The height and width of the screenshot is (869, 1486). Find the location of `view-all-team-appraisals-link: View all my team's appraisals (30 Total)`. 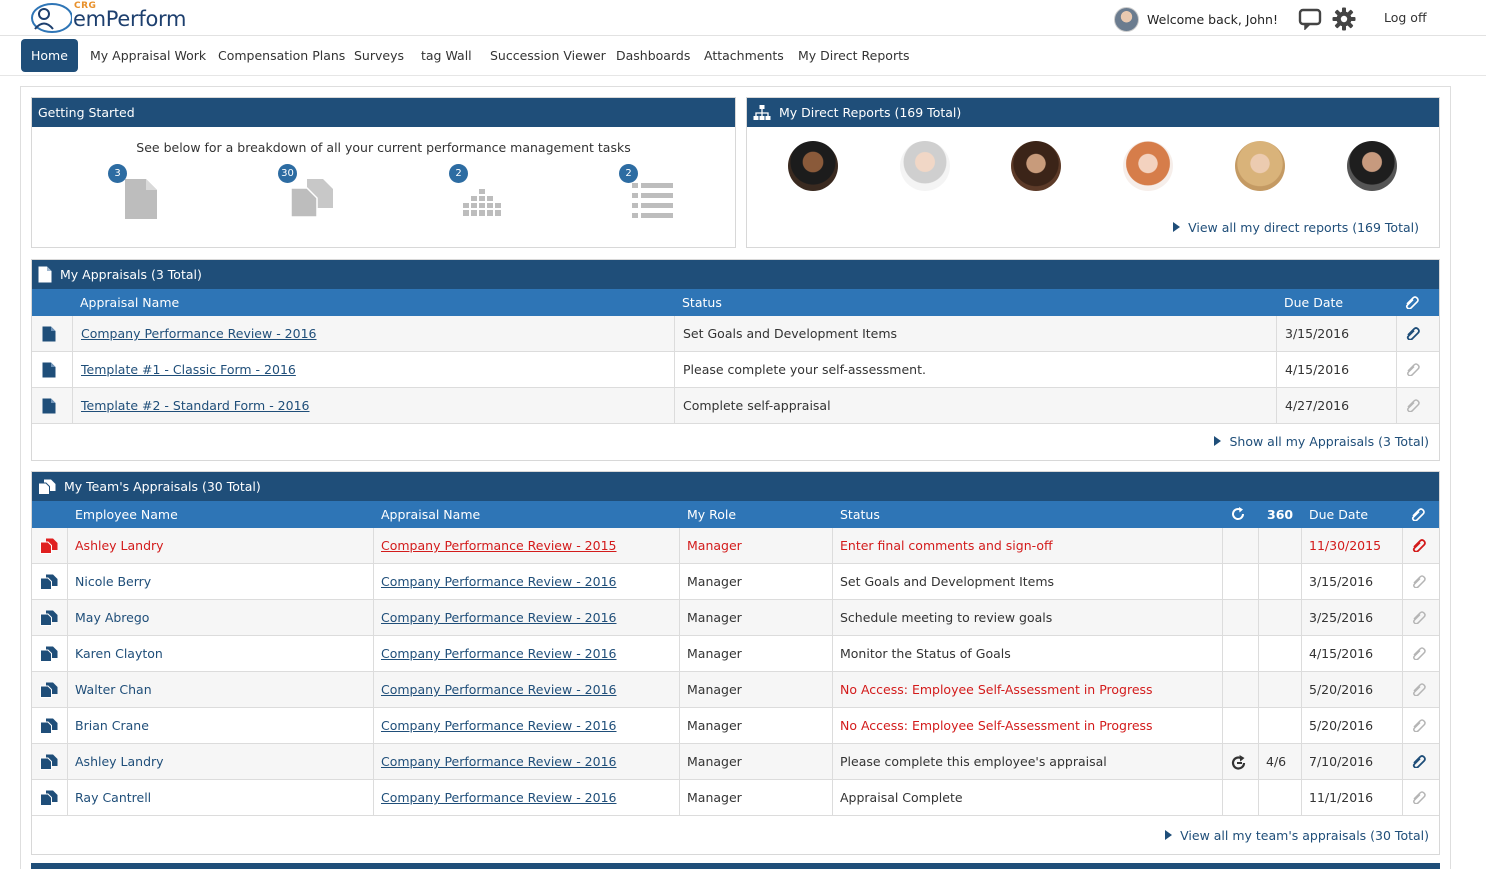

view-all-team-appraisals-link: View all my team's appraisals (30 Total) is located at coordinates (1297, 835).